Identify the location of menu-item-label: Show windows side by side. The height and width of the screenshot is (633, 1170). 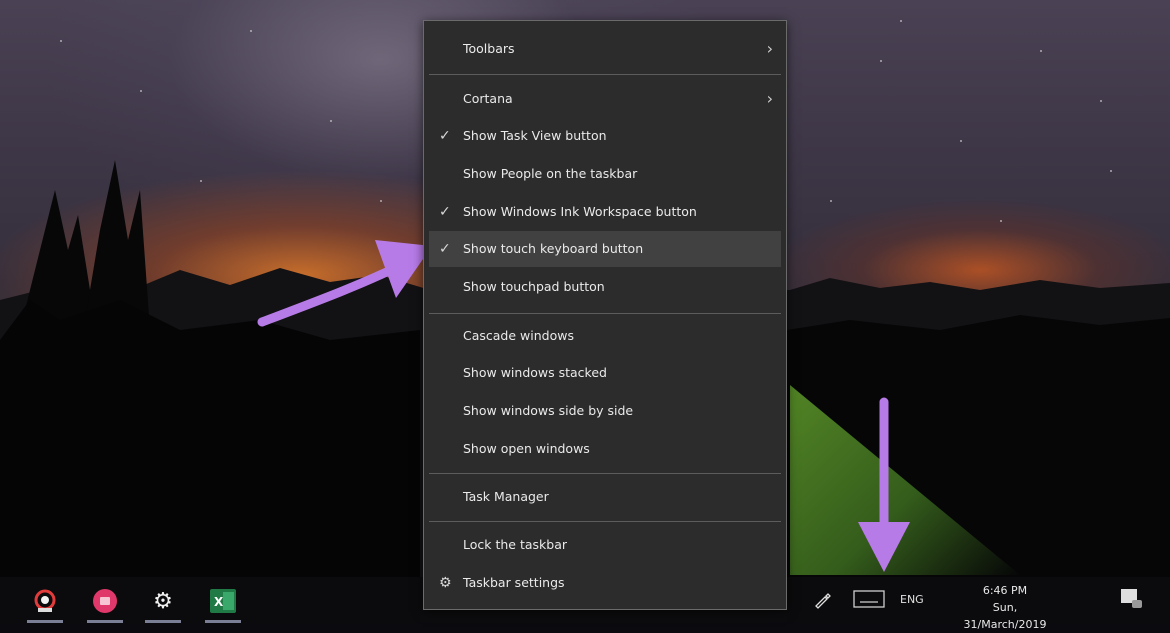
(548, 410).